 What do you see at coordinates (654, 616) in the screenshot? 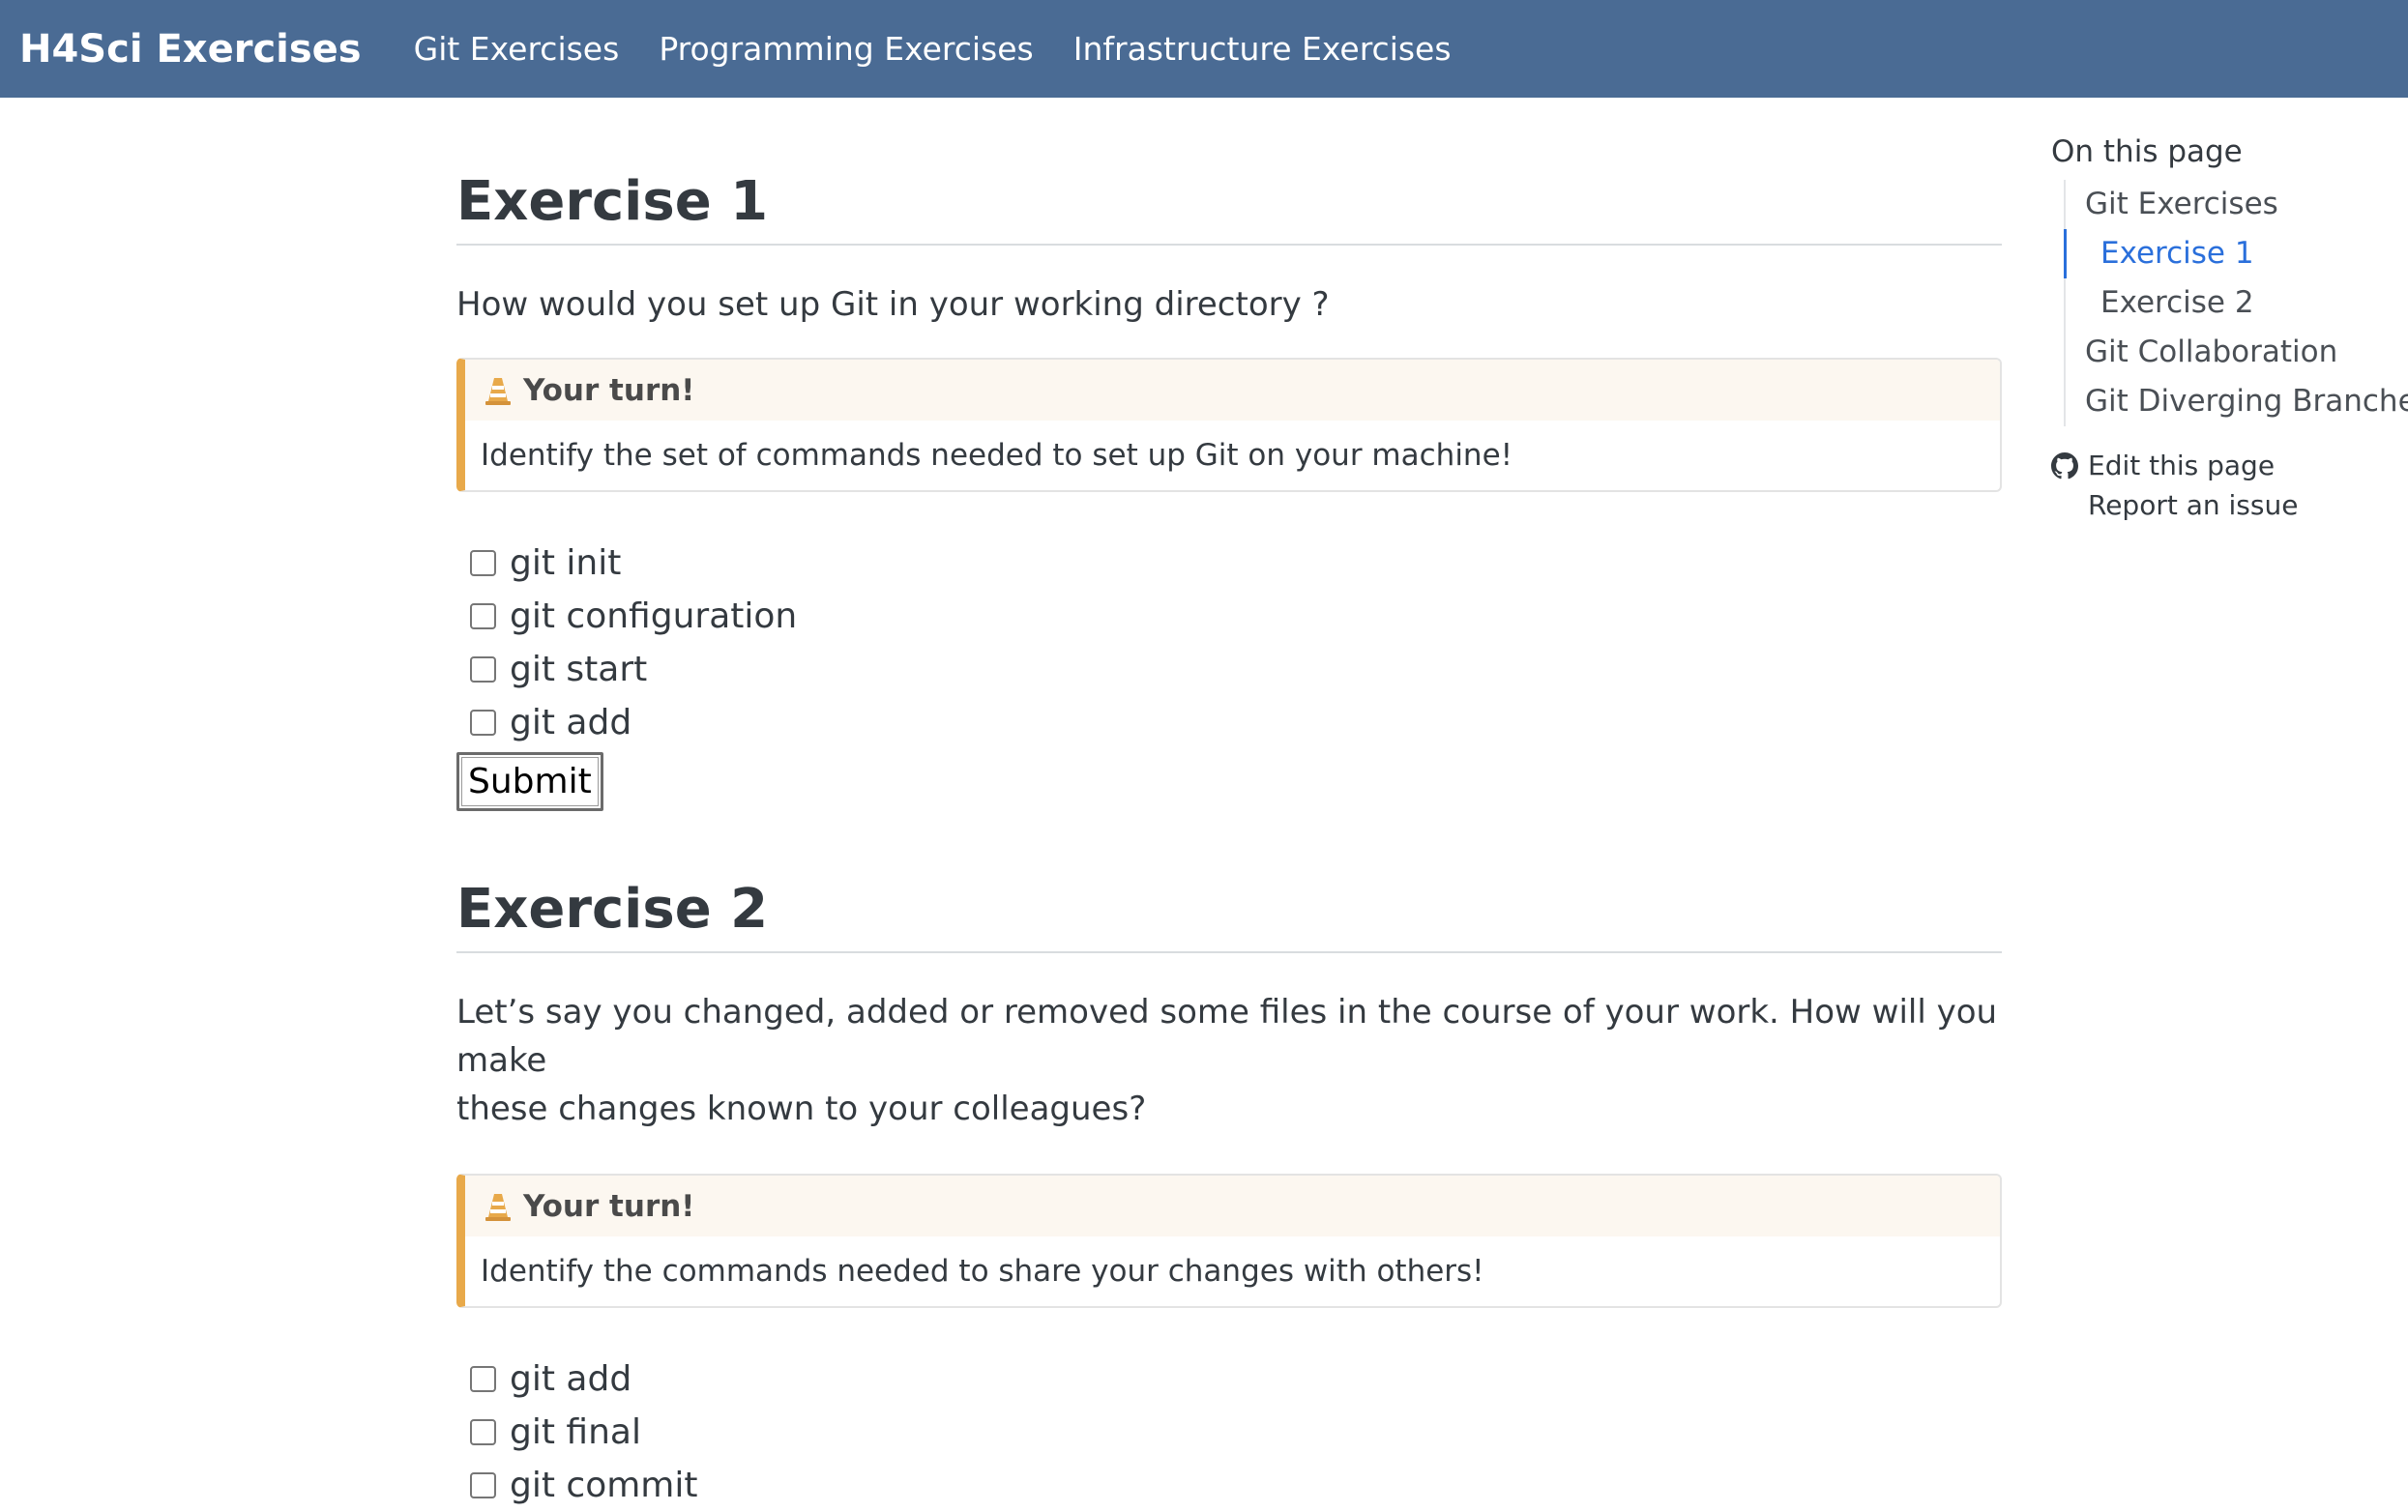
I see `option-label: git configuration` at bounding box center [654, 616].